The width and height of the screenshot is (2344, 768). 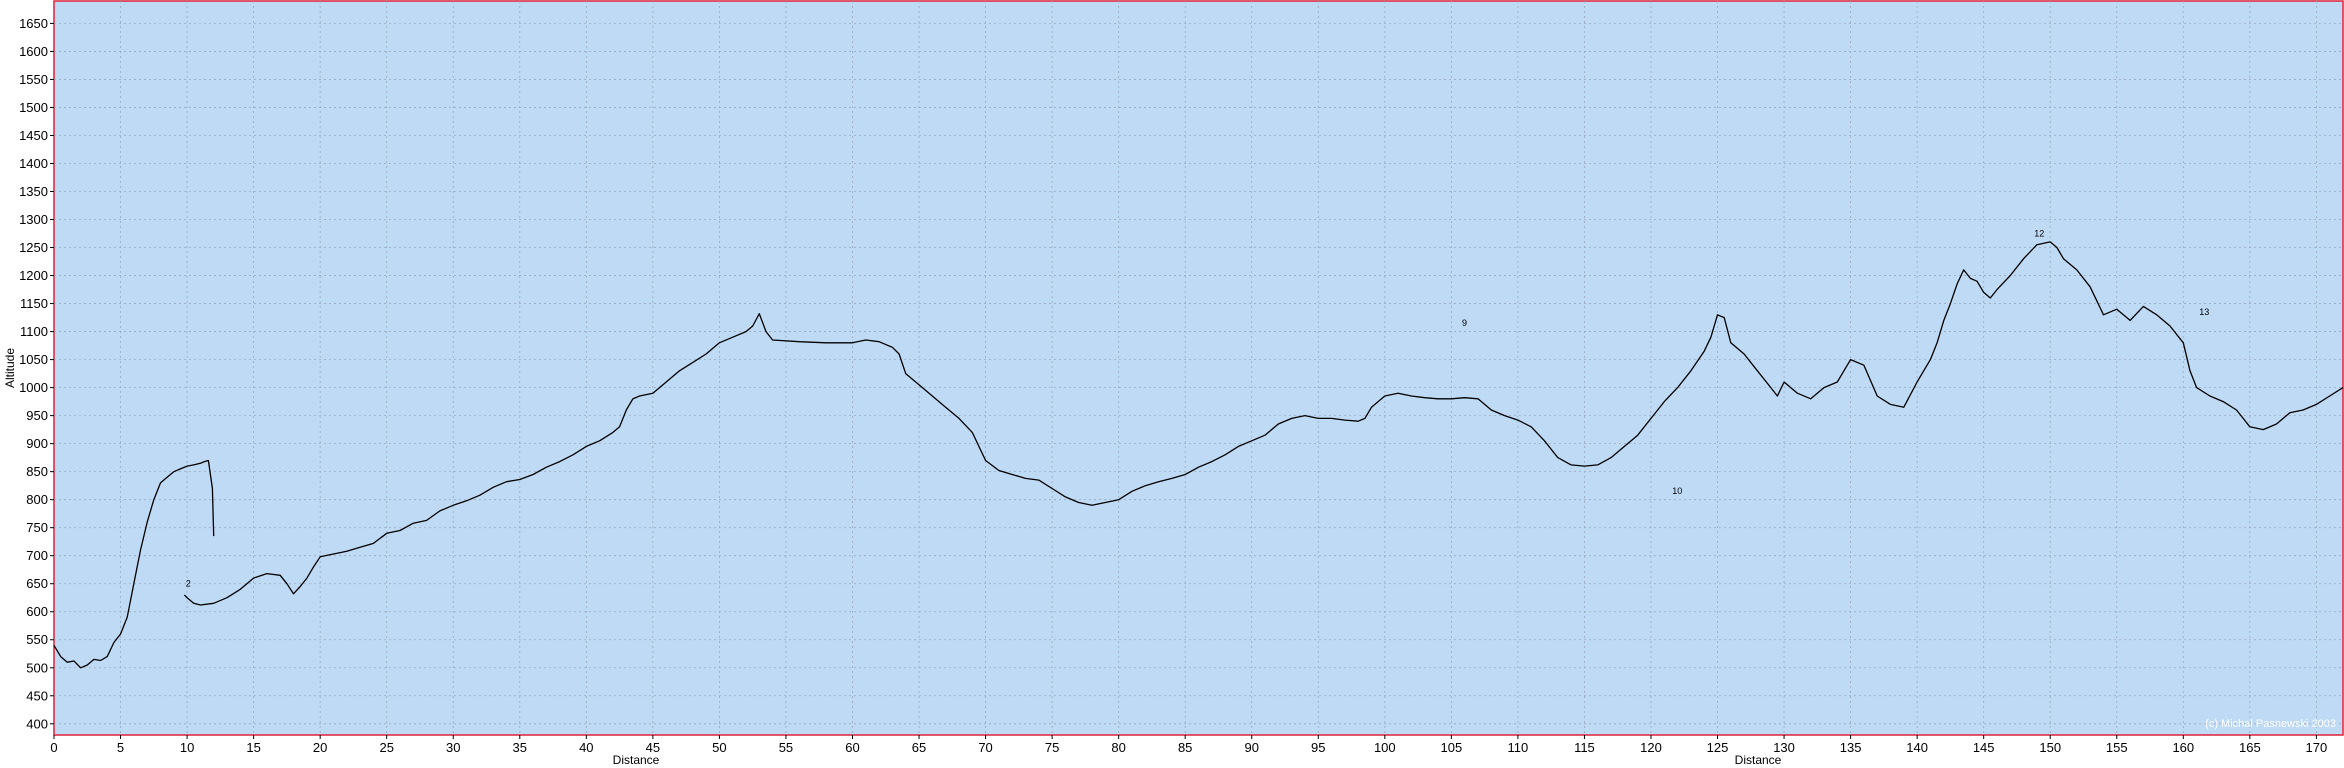 What do you see at coordinates (37, 723) in the screenshot?
I see `y-tick-label: 400` at bounding box center [37, 723].